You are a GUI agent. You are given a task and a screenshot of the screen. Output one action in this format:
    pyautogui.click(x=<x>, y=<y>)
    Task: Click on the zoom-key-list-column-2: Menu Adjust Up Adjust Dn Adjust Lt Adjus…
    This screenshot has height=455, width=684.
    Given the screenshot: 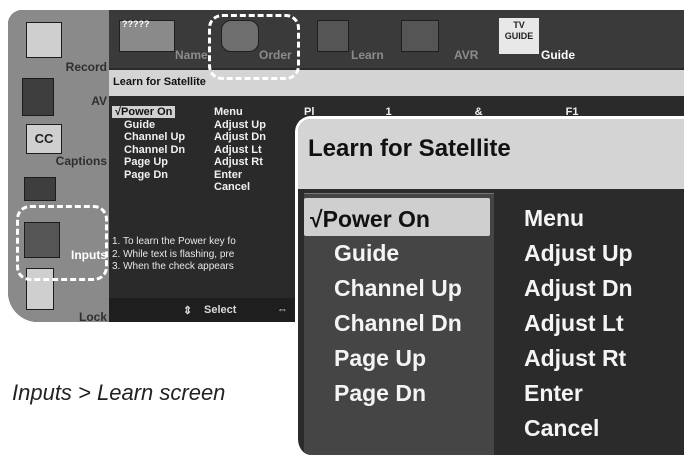 What is the action you would take?
    pyautogui.click(x=578, y=323)
    